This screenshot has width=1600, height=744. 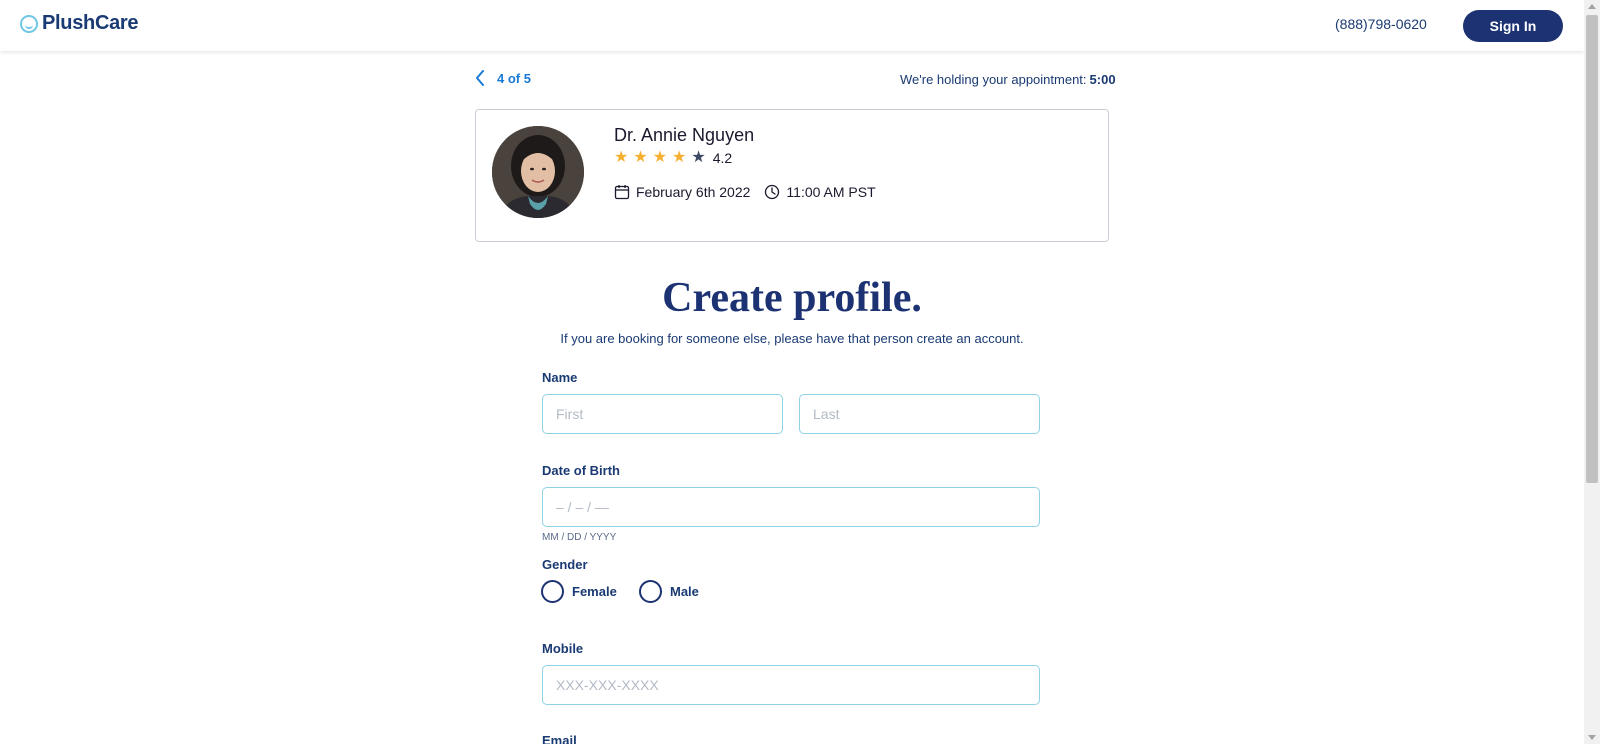 I want to click on first-name-input, so click(x=662, y=414).